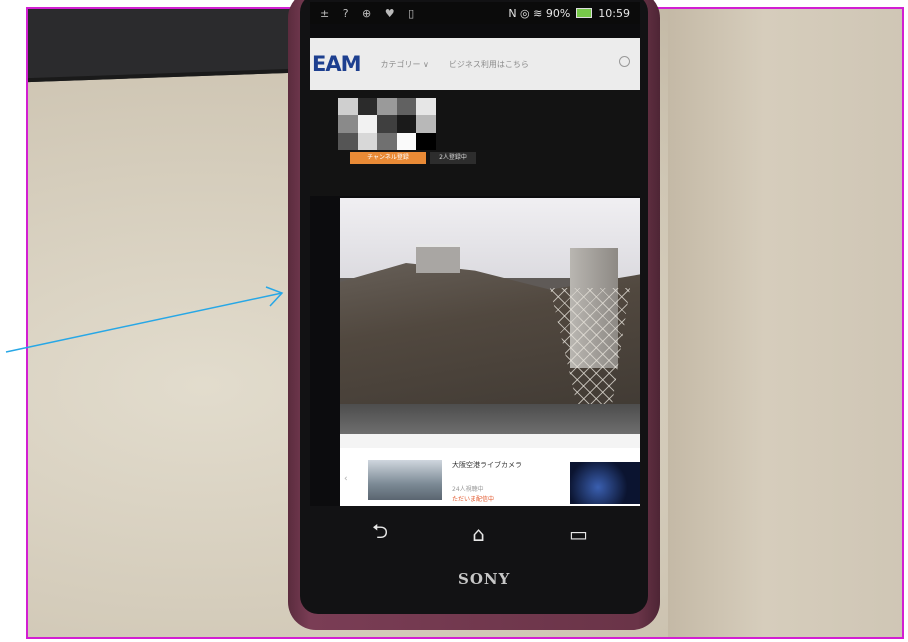 Image resolution: width=908 pixels, height=642 pixels. What do you see at coordinates (578, 534) in the screenshot?
I see `recent-apps-icon: ▭` at bounding box center [578, 534].